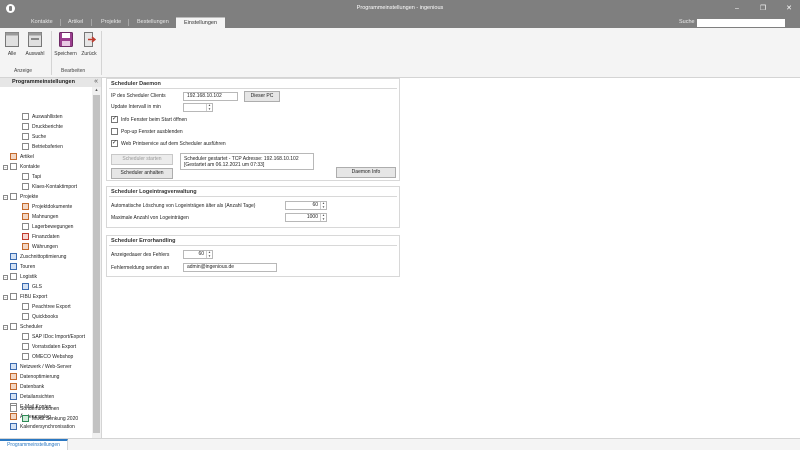  What do you see at coordinates (366, 172) in the screenshot?
I see `daemon-info-button: Daemon Info` at bounding box center [366, 172].